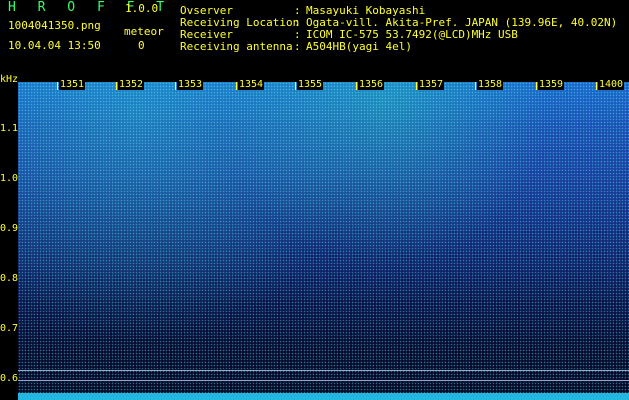 The height and width of the screenshot is (400, 629). Describe the element at coordinates (490, 84) in the screenshot. I see `time-label-1358: 1358` at that location.